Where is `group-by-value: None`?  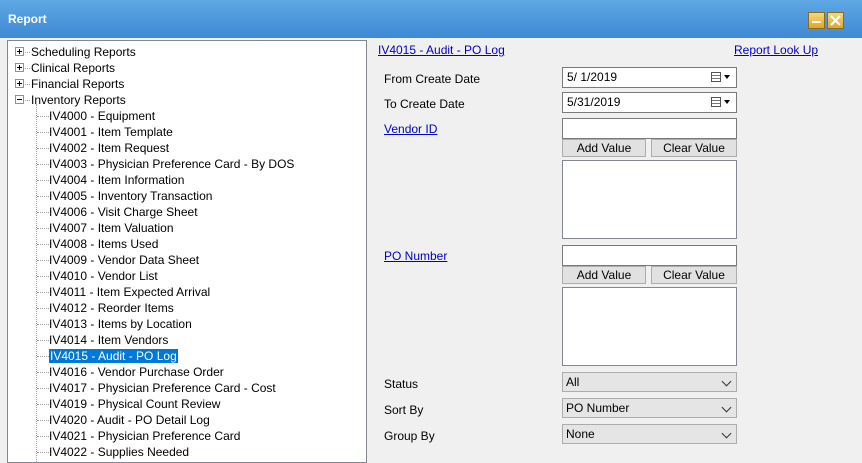
group-by-value: None is located at coordinates (580, 434).